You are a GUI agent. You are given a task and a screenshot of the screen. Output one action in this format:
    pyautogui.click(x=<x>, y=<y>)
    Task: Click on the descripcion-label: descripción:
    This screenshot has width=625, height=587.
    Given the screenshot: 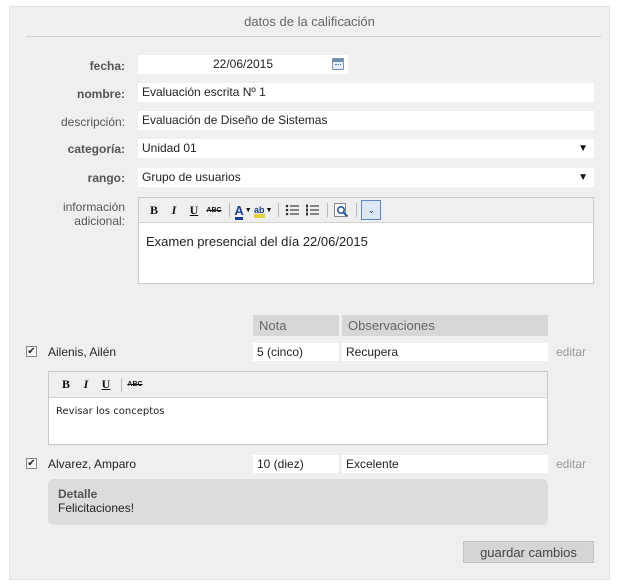 What is the action you would take?
    pyautogui.click(x=92, y=122)
    